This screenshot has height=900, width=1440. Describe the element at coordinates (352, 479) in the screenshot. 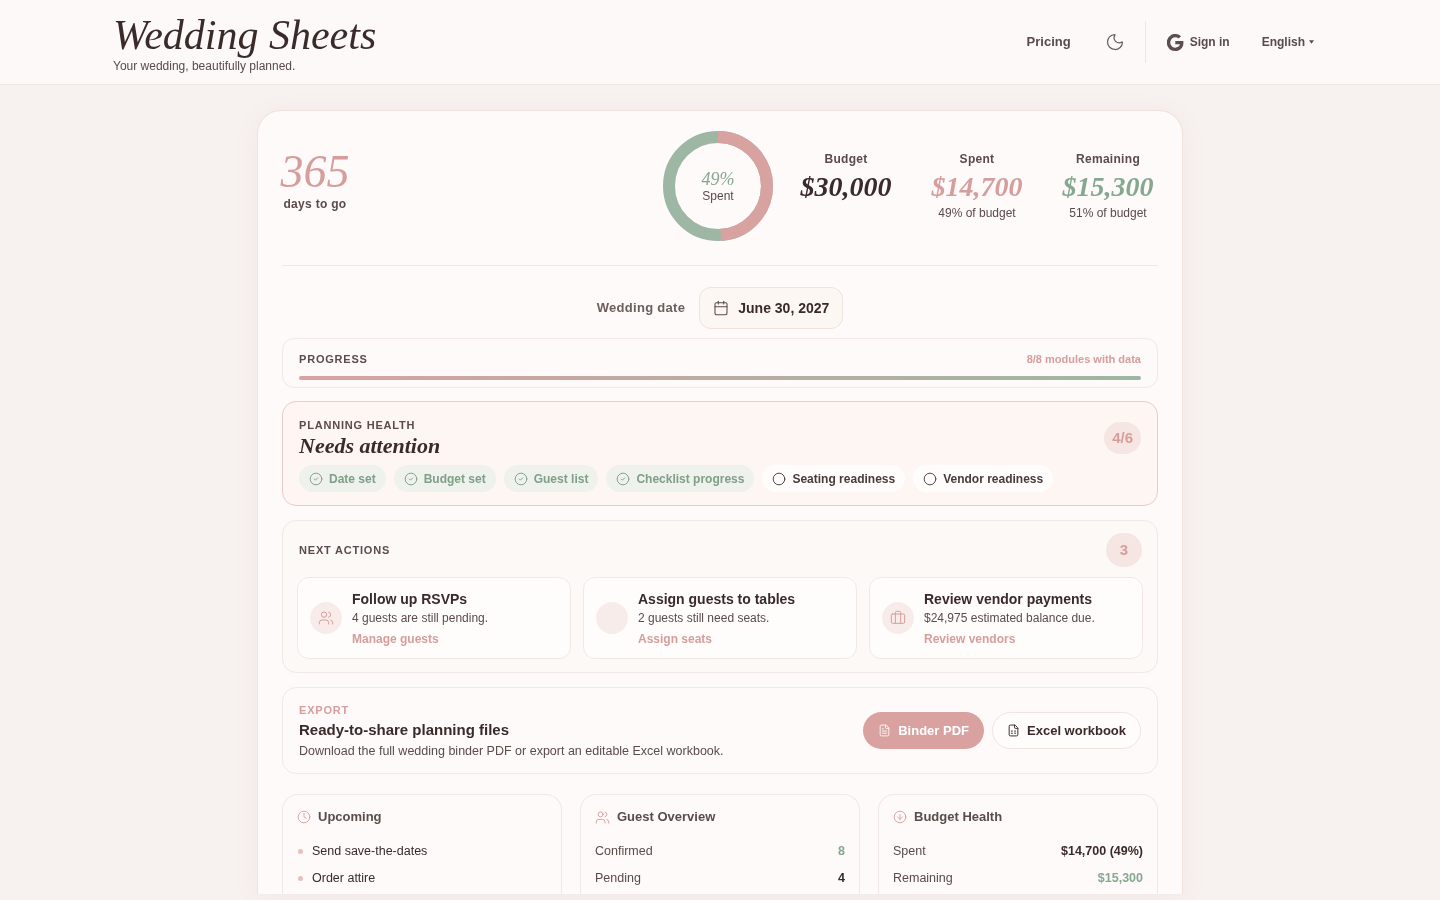

I see `chip-label: Date set` at that location.